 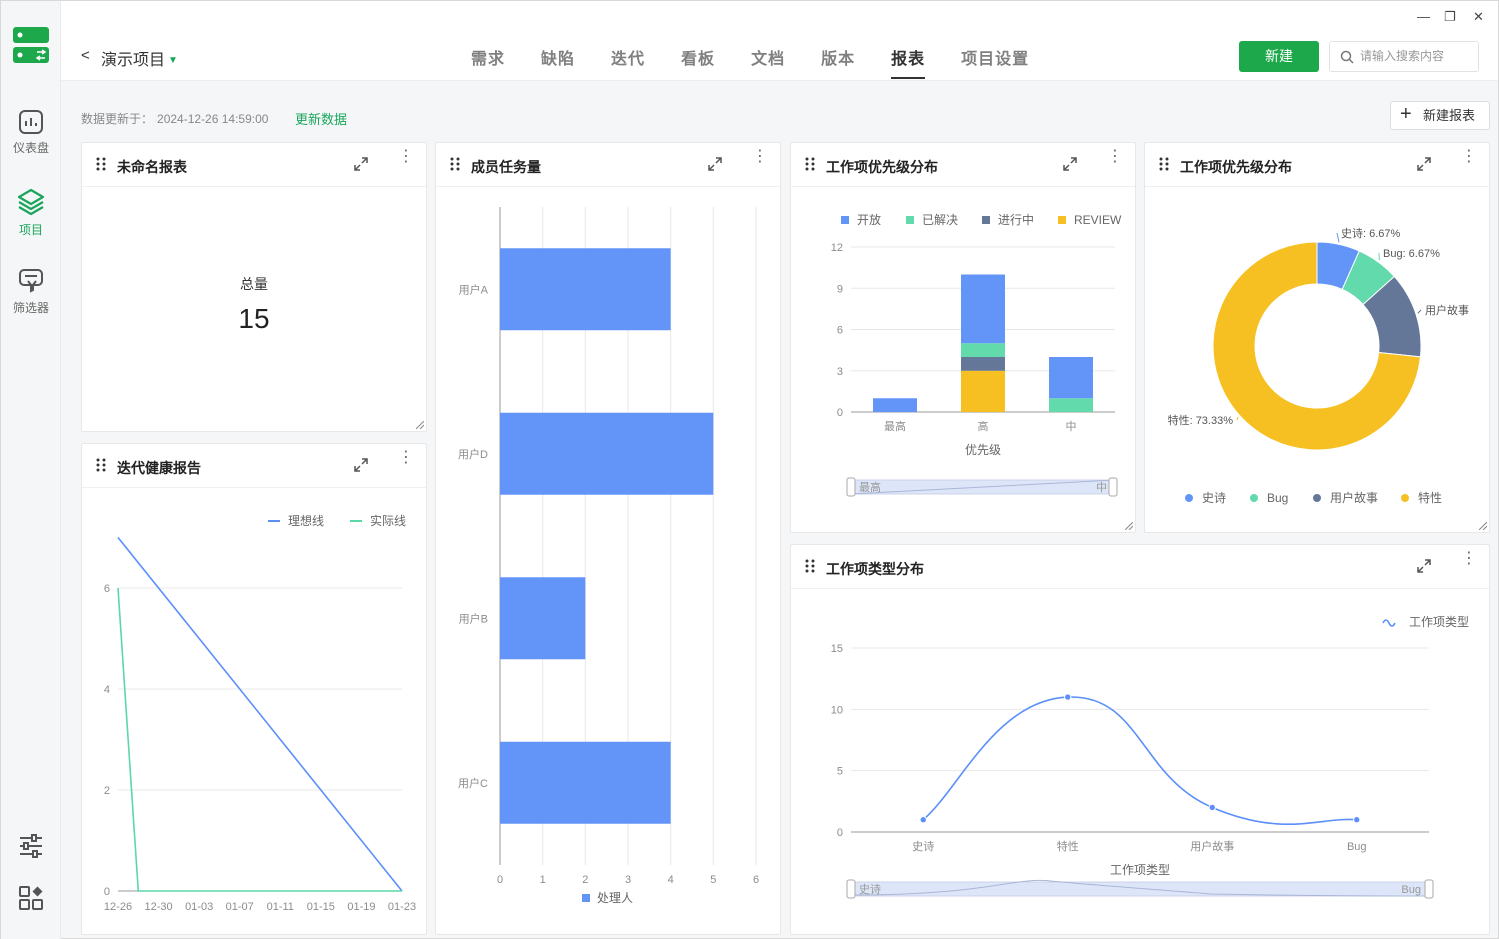 What do you see at coordinates (558, 62) in the screenshot?
I see `tab-defects: 缺陷` at bounding box center [558, 62].